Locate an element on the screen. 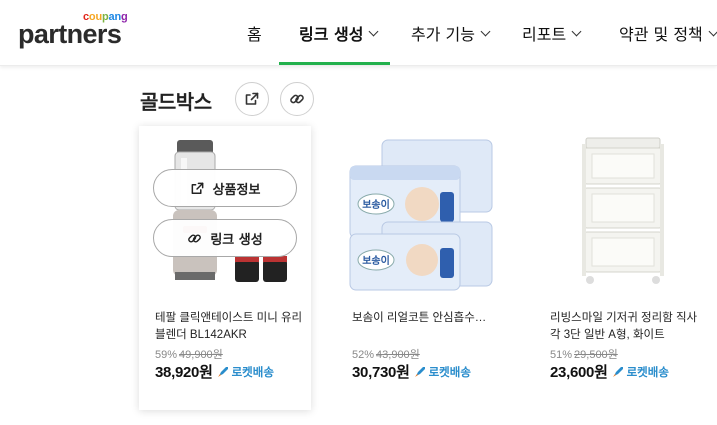  discount-rate: 59% is located at coordinates (166, 355).